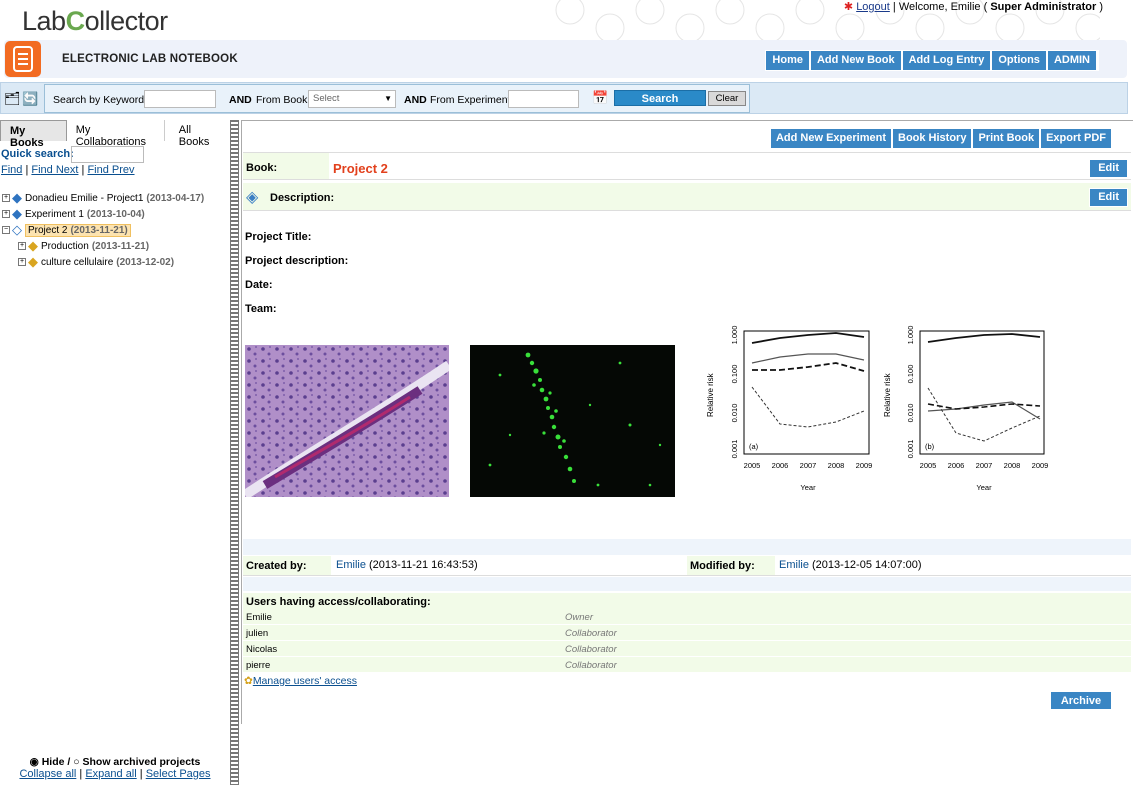  What do you see at coordinates (543, 99) in the screenshot?
I see `experiment-input` at bounding box center [543, 99].